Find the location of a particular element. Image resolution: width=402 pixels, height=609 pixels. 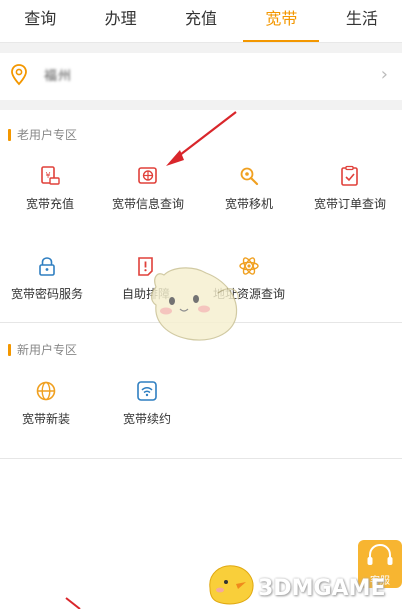

watermark-chick-icon is located at coordinates (231, 585).